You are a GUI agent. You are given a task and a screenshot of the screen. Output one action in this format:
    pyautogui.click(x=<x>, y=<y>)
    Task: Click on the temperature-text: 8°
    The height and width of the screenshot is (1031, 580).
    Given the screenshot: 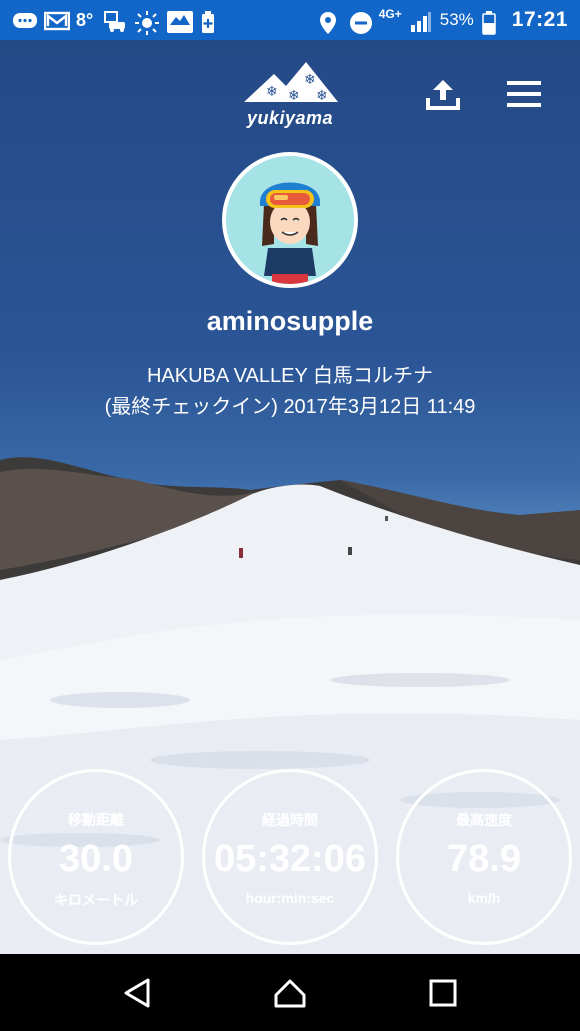 What is the action you would take?
    pyautogui.click(x=85, y=19)
    